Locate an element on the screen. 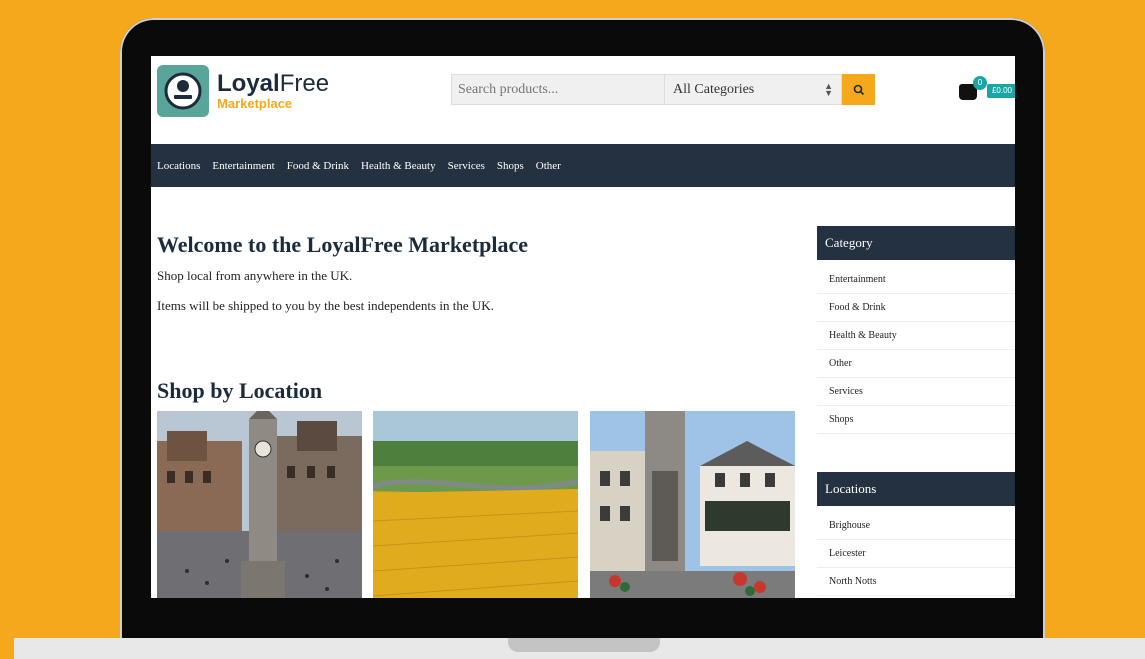  location-image-countryside is located at coordinates (475, 504).